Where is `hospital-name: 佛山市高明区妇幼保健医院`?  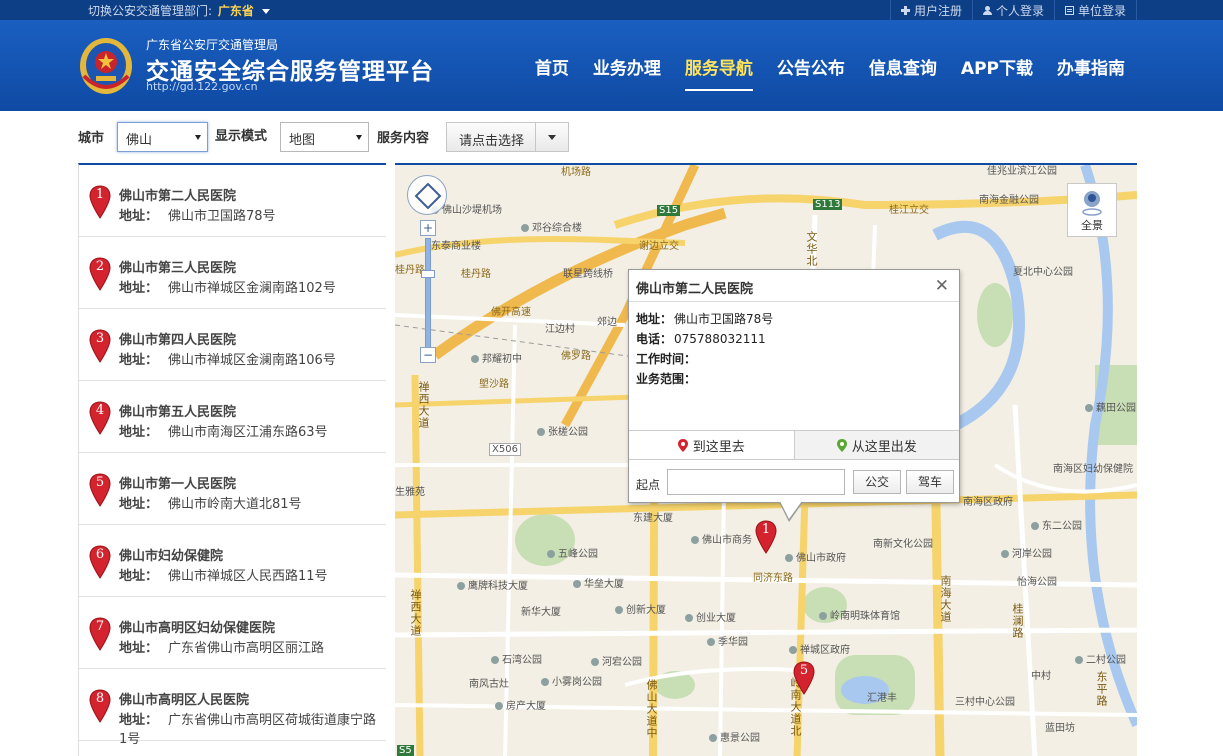
hospital-name: 佛山市高明区妇幼保健医院 is located at coordinates (197, 626).